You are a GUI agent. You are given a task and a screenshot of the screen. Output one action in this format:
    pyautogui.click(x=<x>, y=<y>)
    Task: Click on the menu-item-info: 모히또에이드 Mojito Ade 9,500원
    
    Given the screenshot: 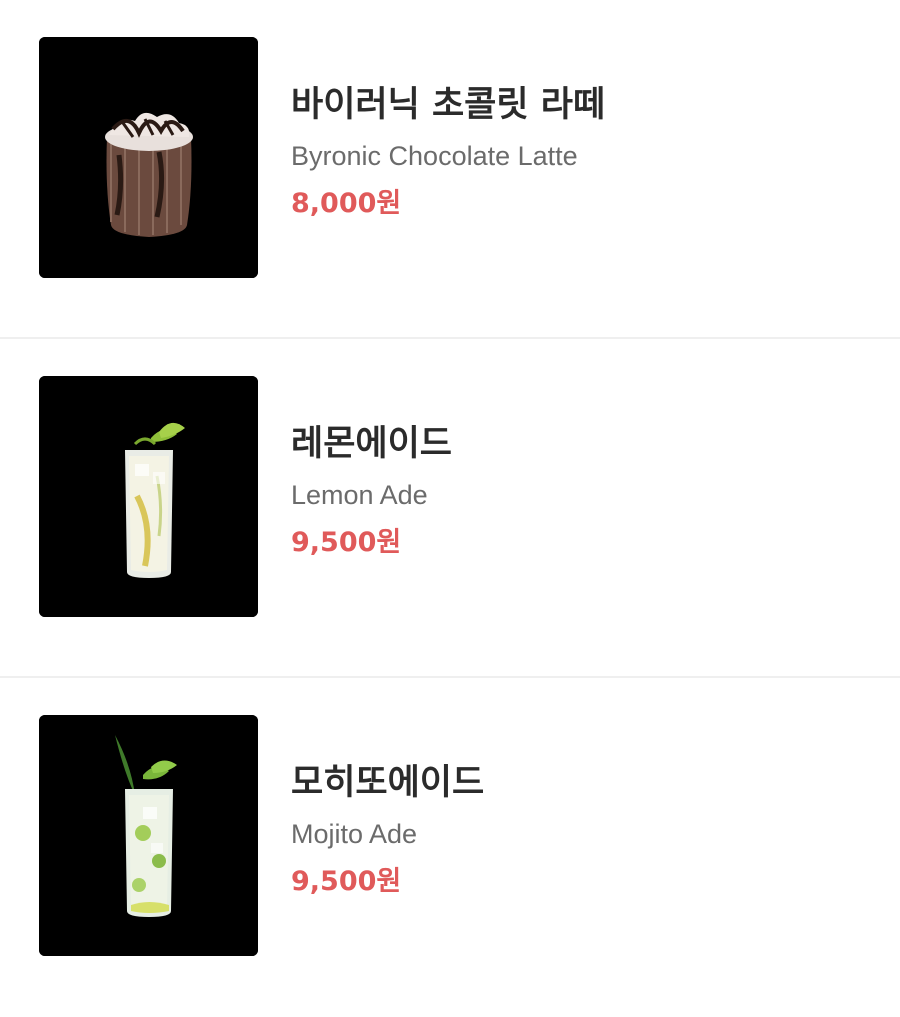 What is the action you would take?
    pyautogui.click(x=387, y=830)
    